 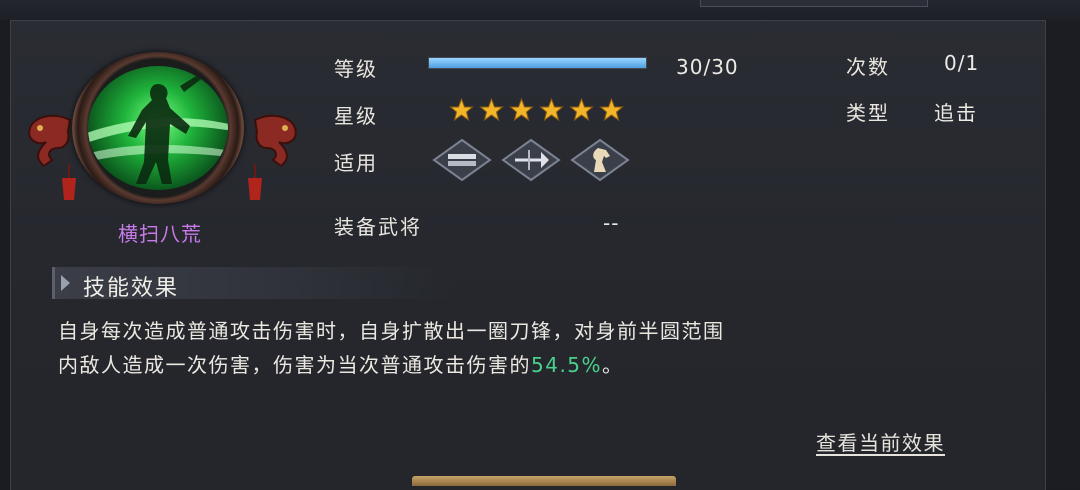 What do you see at coordinates (131, 288) in the screenshot?
I see `section-title: 技能效果` at bounding box center [131, 288].